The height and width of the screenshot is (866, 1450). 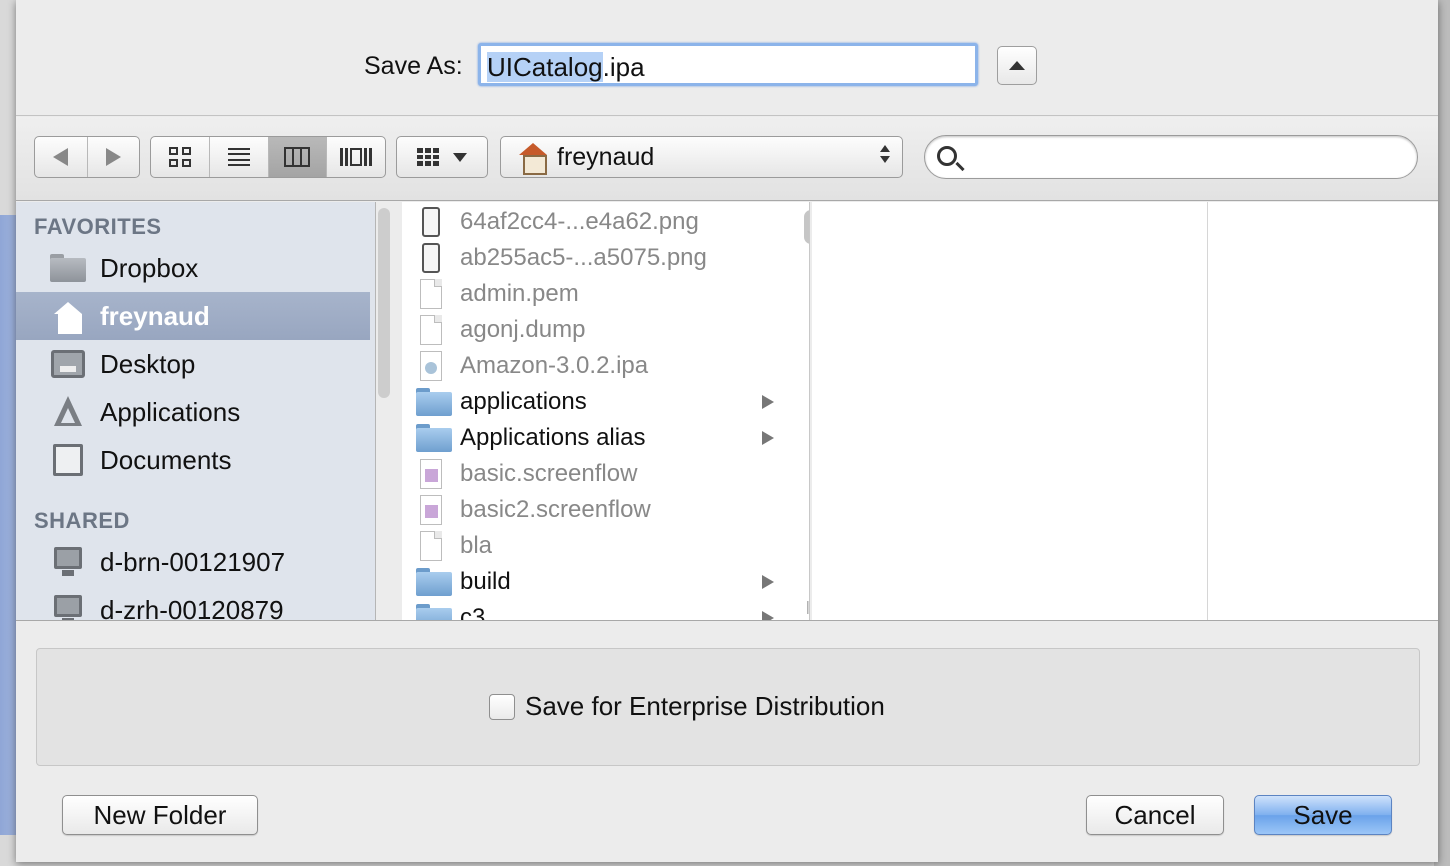 What do you see at coordinates (598, 402) in the screenshot?
I see `folder-row: applications` at bounding box center [598, 402].